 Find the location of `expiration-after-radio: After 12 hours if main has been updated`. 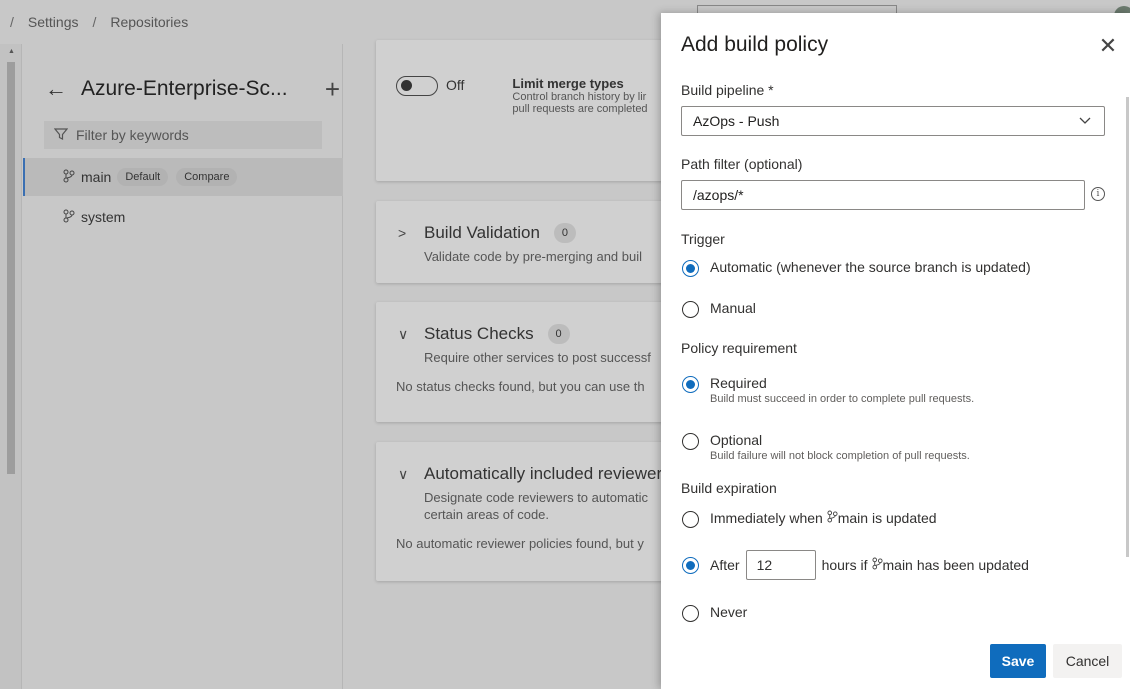

expiration-after-radio: After 12 hours if main has been updated is located at coordinates (855, 565).